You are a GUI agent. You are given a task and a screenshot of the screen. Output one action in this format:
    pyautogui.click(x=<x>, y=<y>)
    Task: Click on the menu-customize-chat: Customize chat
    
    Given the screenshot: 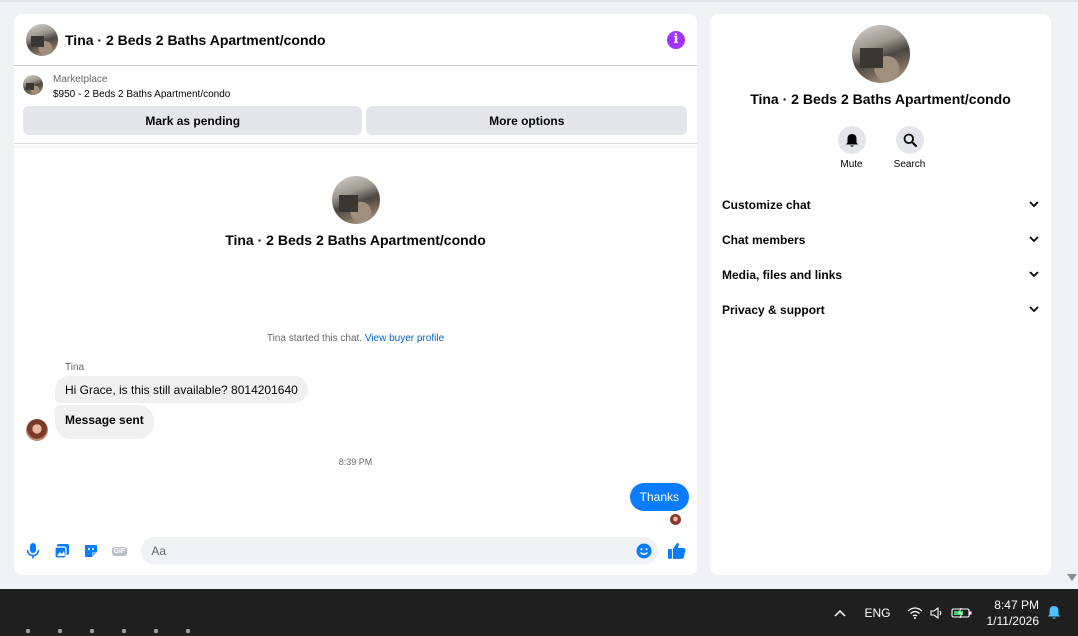 What is the action you would take?
    pyautogui.click(x=880, y=204)
    